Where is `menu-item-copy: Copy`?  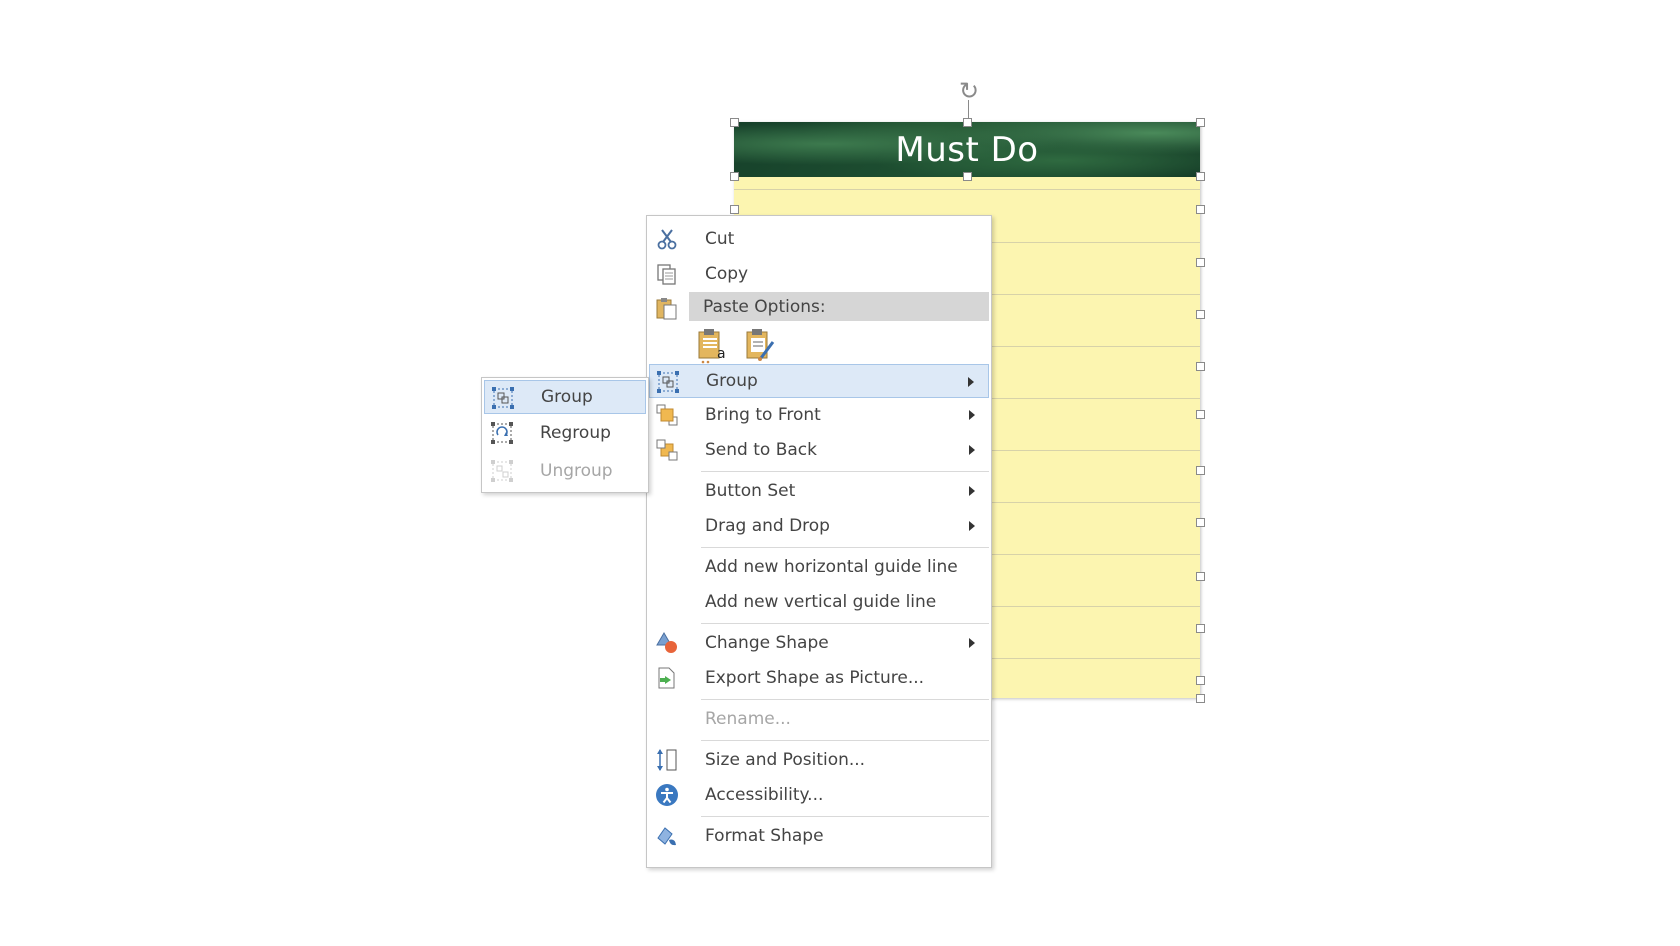 menu-item-copy: Copy is located at coordinates (819, 274).